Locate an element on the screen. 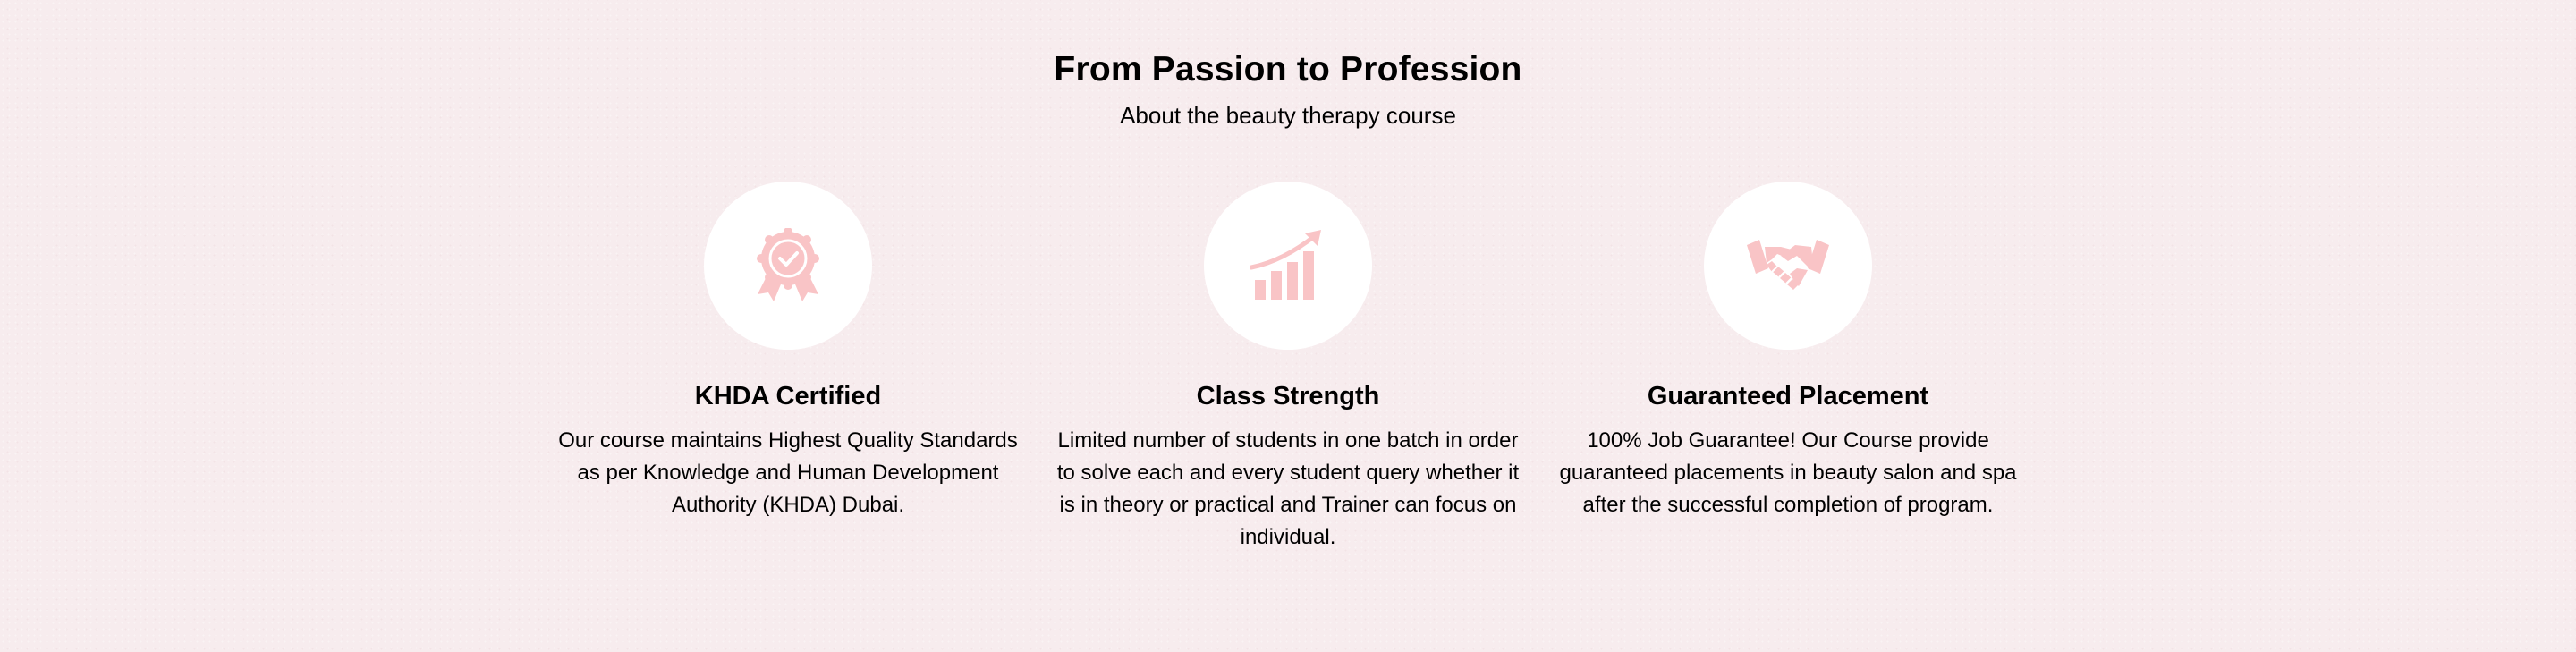 The width and height of the screenshot is (2576, 652). award-badge-icon is located at coordinates (788, 265).